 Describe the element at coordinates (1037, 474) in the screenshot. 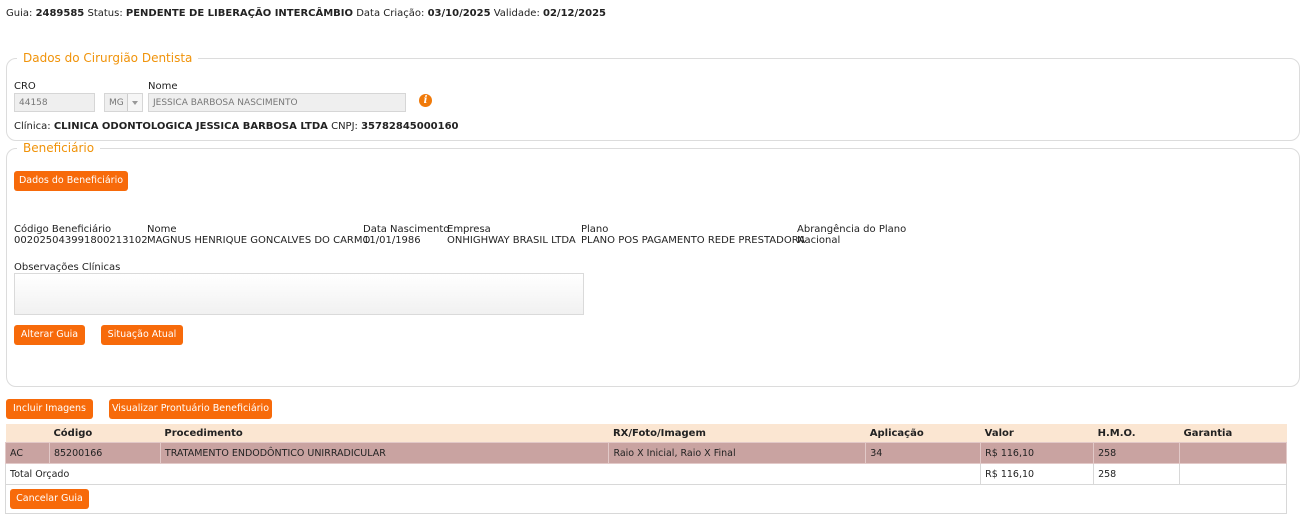

I see `total-valor: R$ 116,10` at that location.